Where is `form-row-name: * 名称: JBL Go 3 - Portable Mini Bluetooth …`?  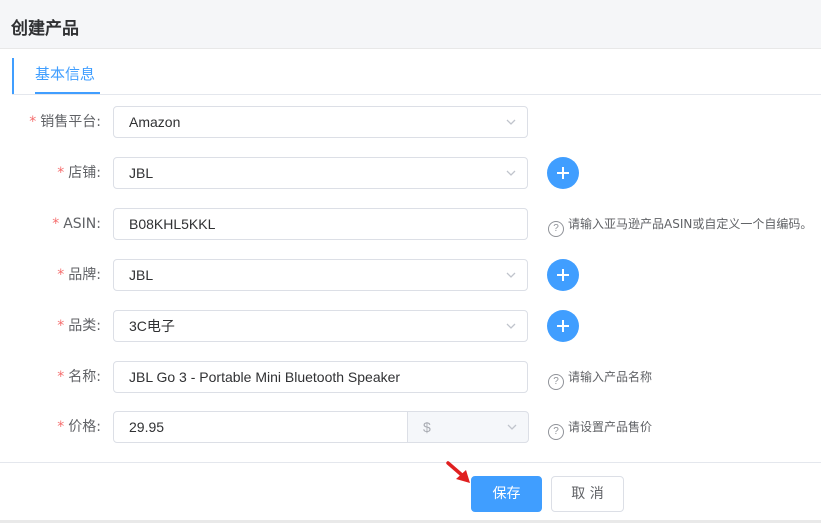
form-row-name: * 名称: JBL Go 3 - Portable Mini Bluetooth … is located at coordinates (410, 377).